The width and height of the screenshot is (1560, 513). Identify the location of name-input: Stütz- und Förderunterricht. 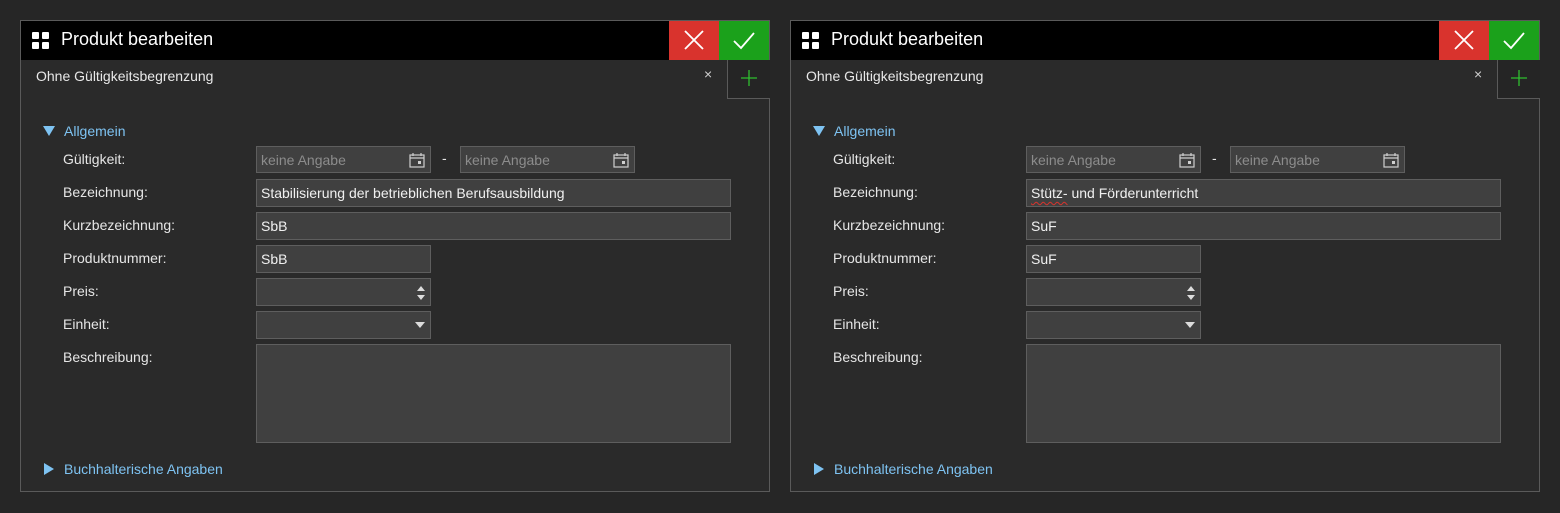
(1263, 193).